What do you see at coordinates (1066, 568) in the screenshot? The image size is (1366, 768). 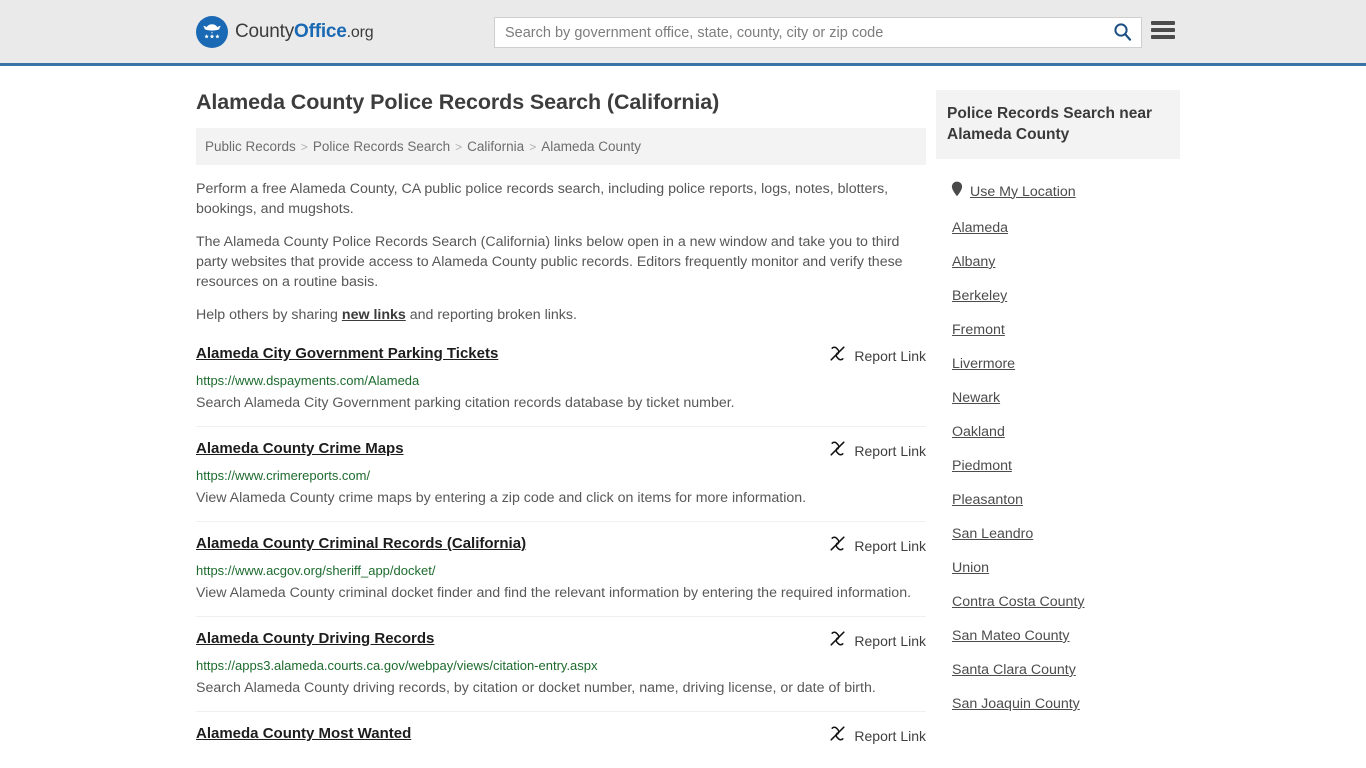 I see `sidebar-item-union: Union` at bounding box center [1066, 568].